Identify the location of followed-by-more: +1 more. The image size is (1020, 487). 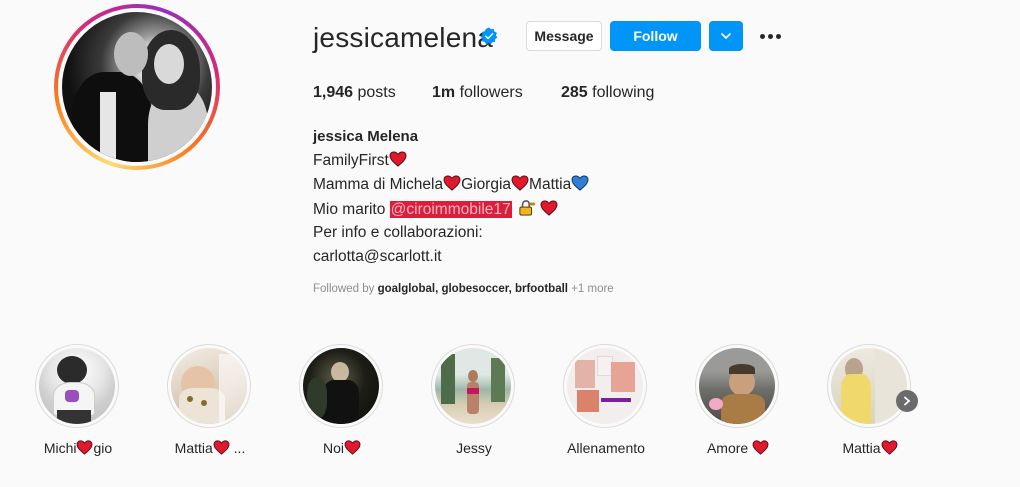
(592, 289).